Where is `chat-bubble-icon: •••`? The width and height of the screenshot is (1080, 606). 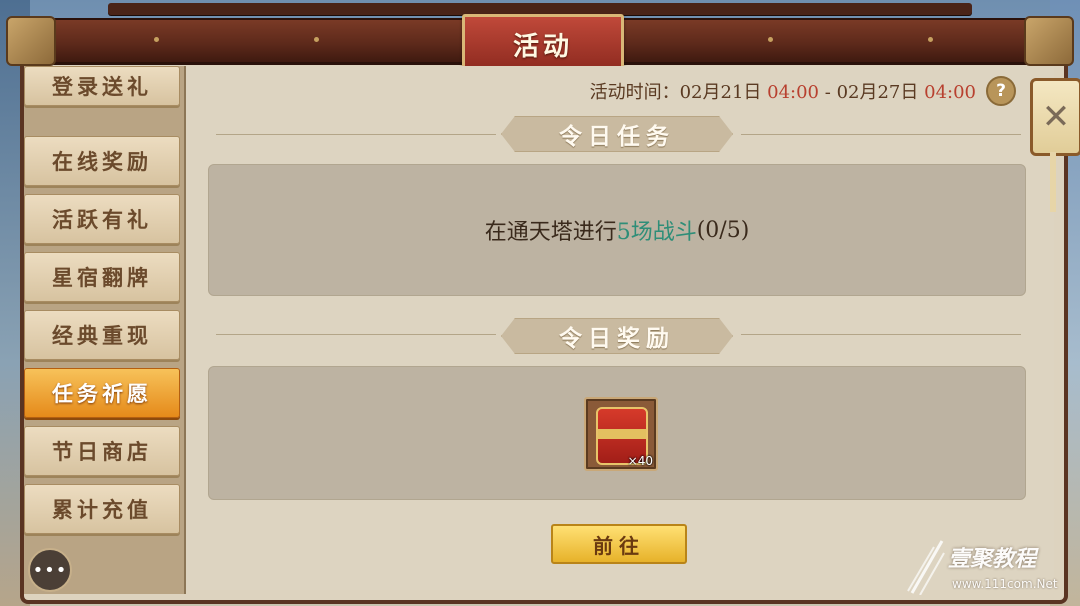 chat-bubble-icon: ••• is located at coordinates (50, 570).